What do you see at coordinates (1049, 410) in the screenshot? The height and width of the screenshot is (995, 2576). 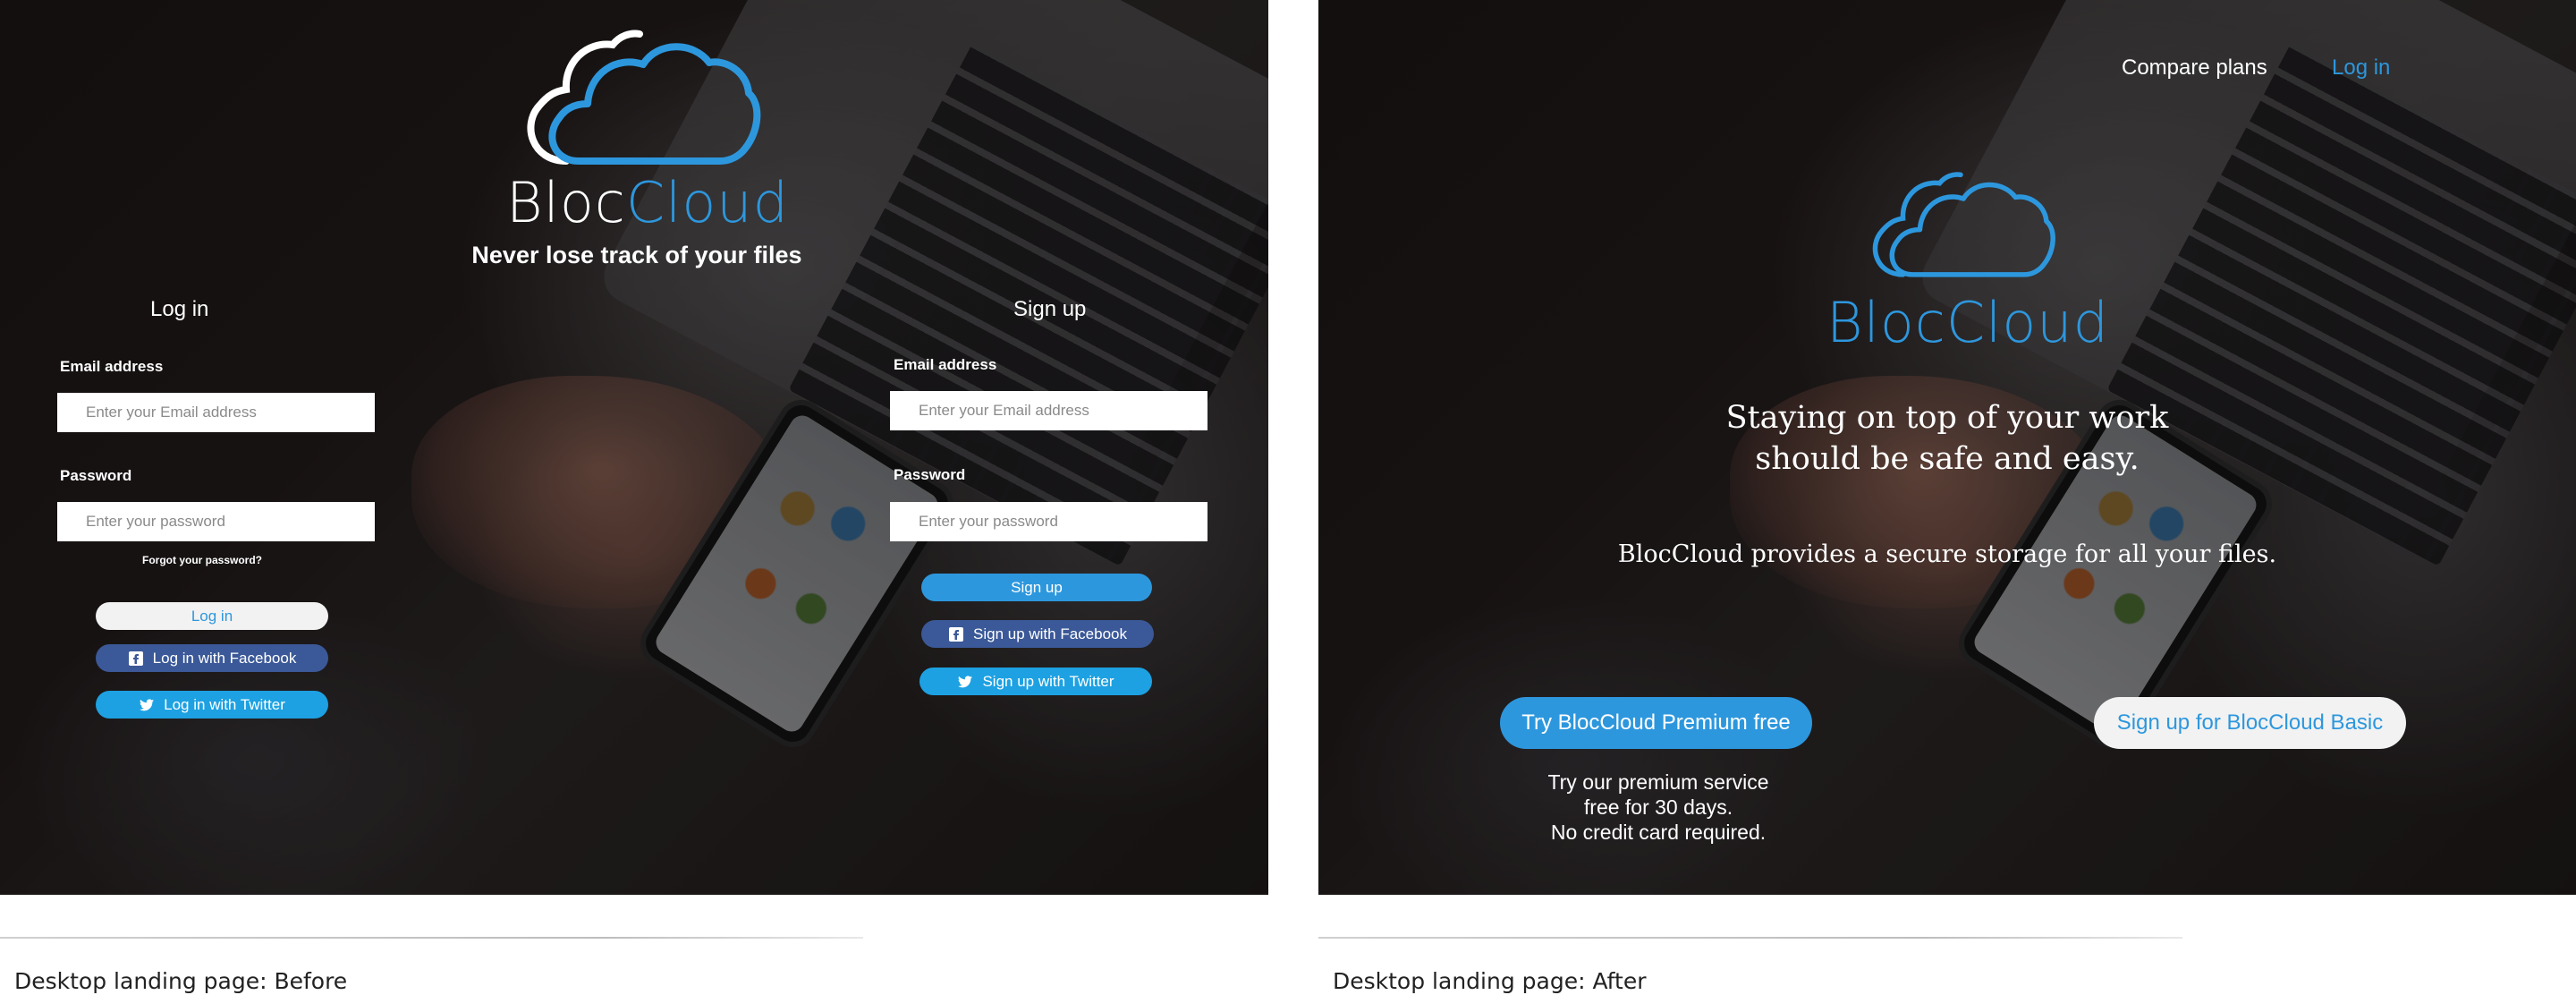 I see `signup-email-input` at bounding box center [1049, 410].